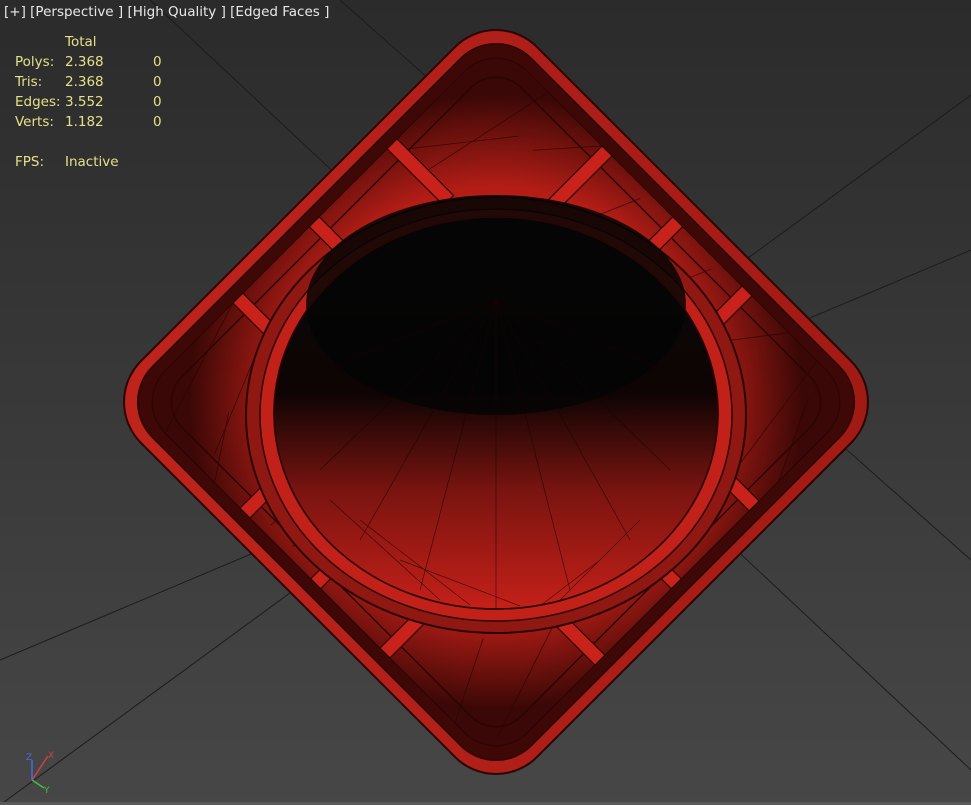  What do you see at coordinates (35, 62) in the screenshot?
I see `stats-label: Polys:` at bounding box center [35, 62].